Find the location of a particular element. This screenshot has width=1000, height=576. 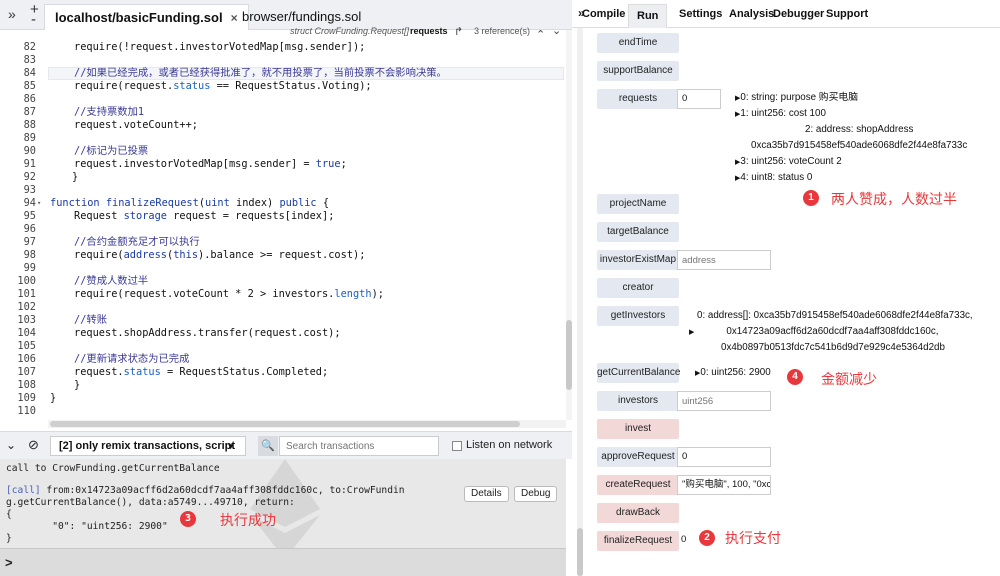

terminal-input: > is located at coordinates (283, 562).